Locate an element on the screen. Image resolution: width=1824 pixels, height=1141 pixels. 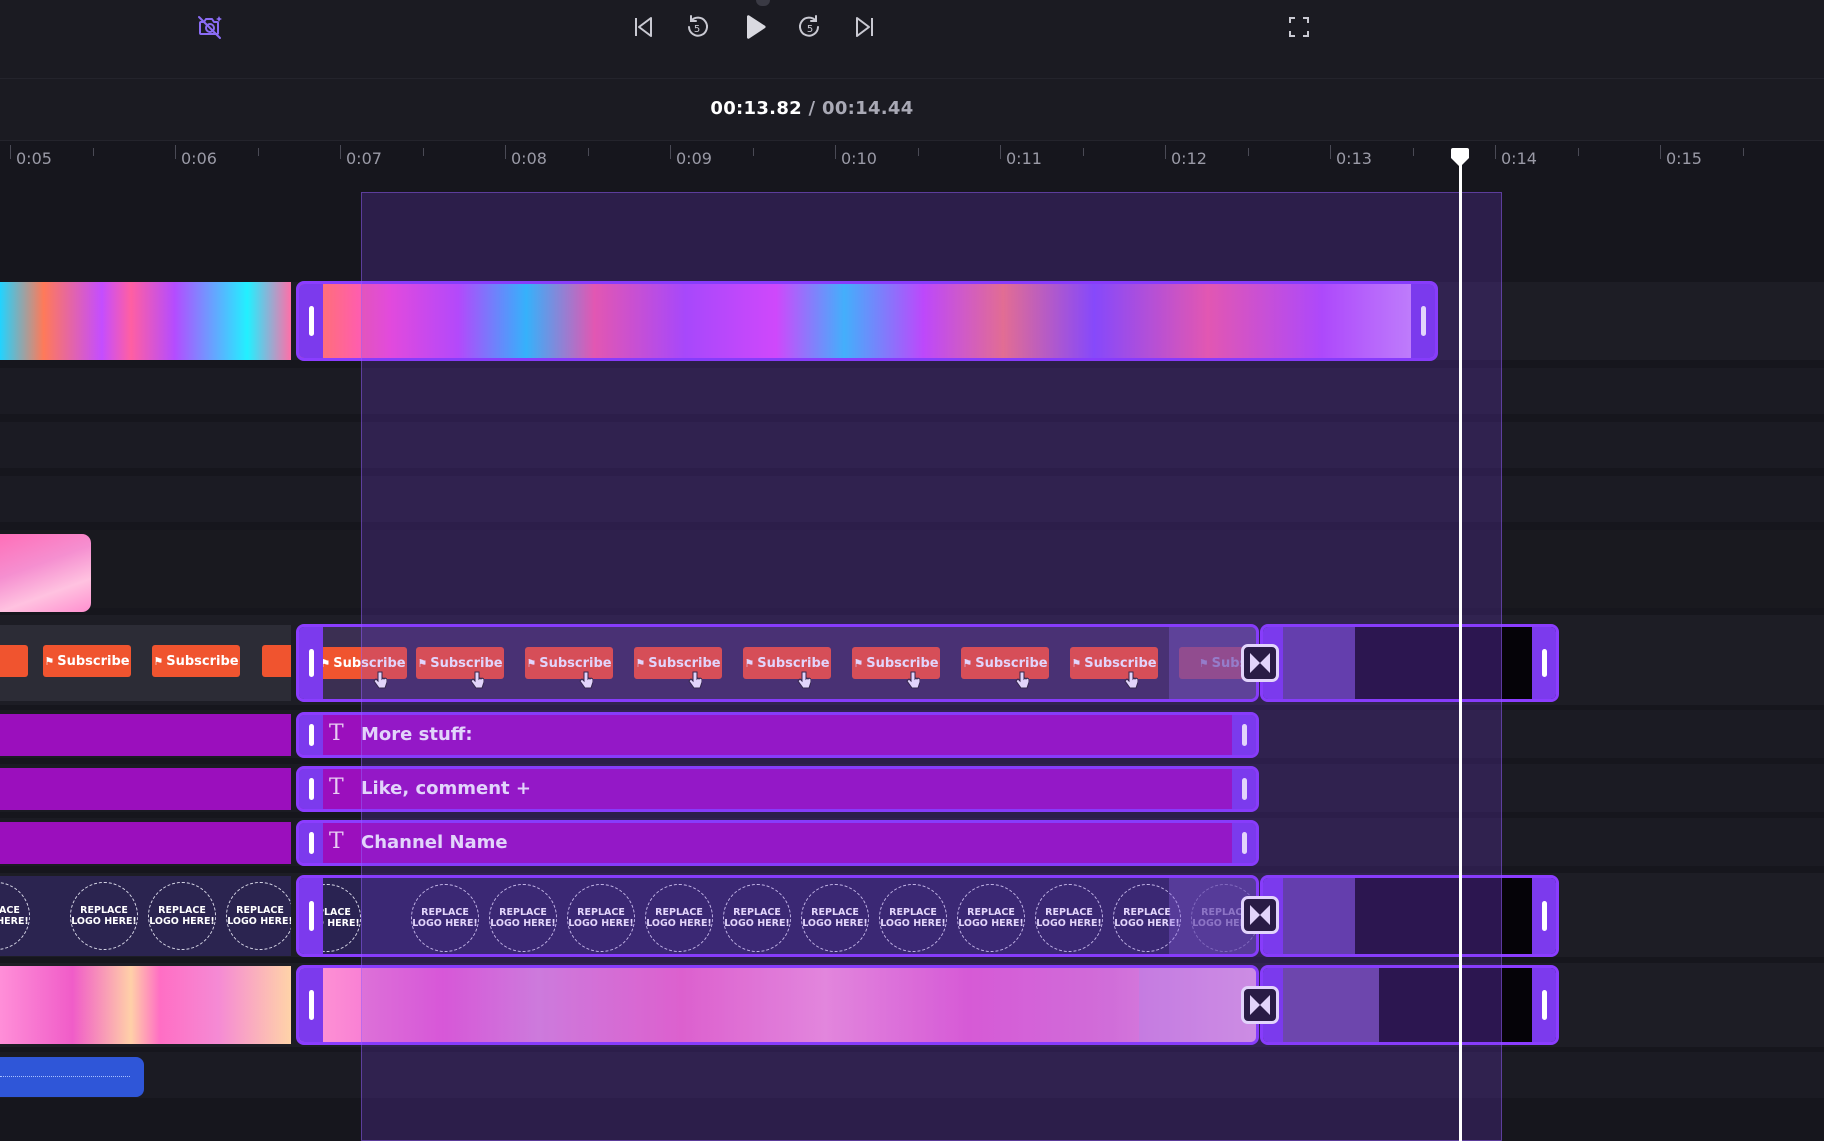
gradient-clip-selected is located at coordinates (867, 321).